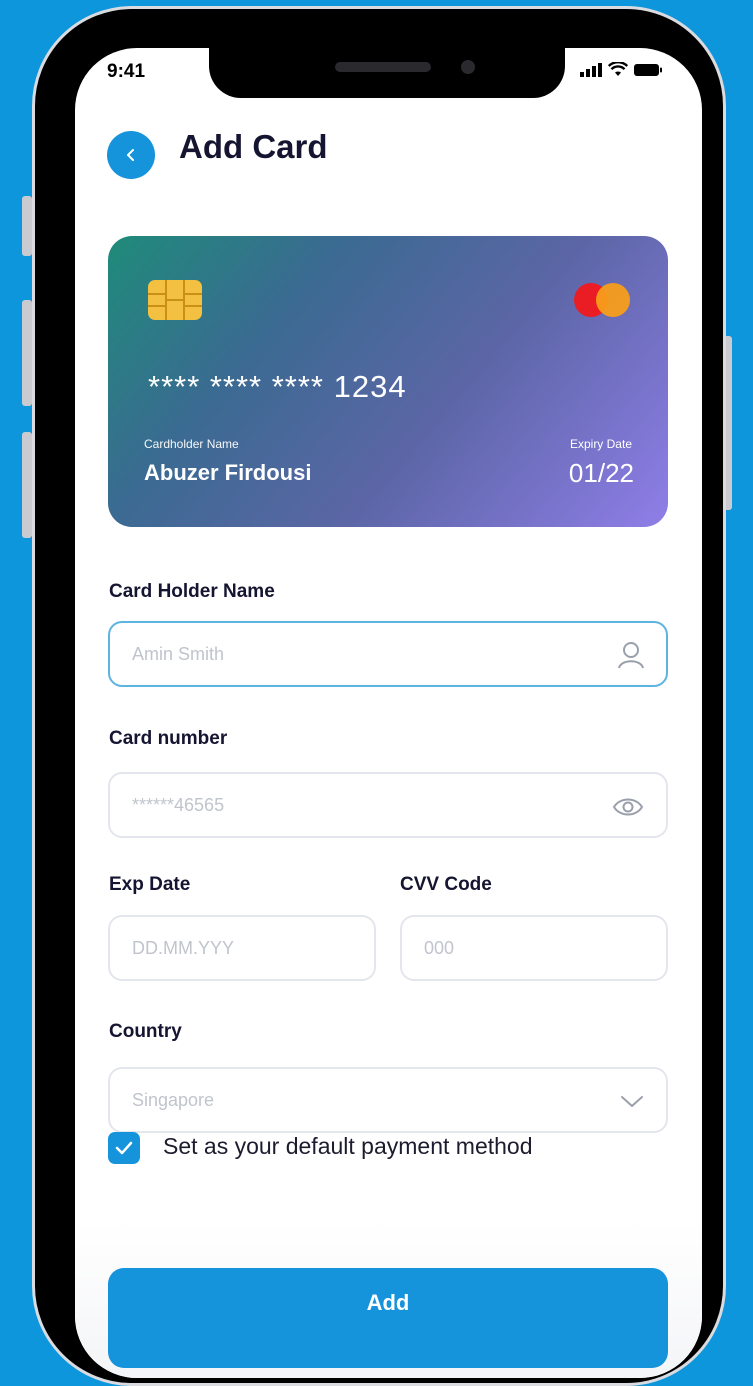 The height and width of the screenshot is (1386, 753). I want to click on cvv-field, so click(534, 948).